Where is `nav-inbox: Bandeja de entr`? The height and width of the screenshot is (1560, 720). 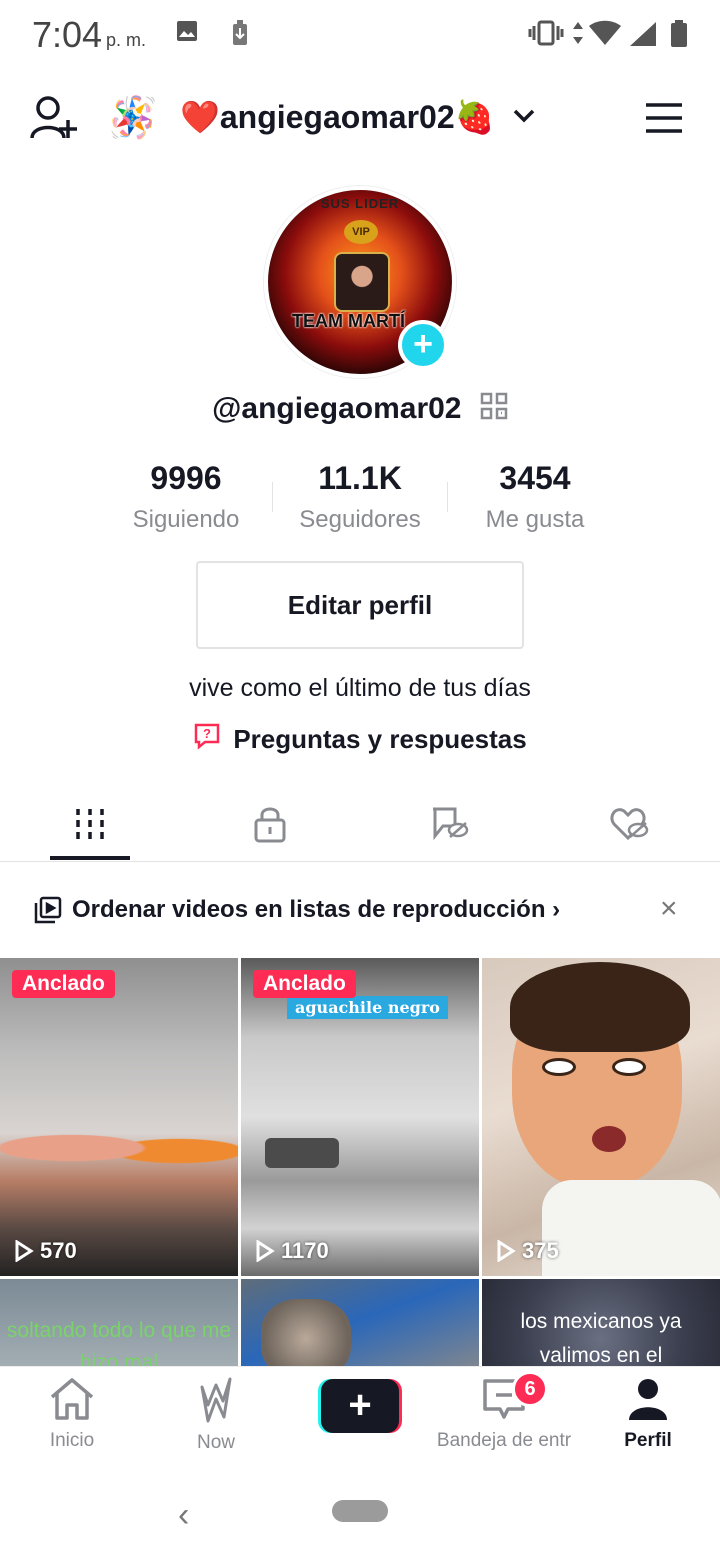 nav-inbox: Bandeja de entr is located at coordinates (504, 1414).